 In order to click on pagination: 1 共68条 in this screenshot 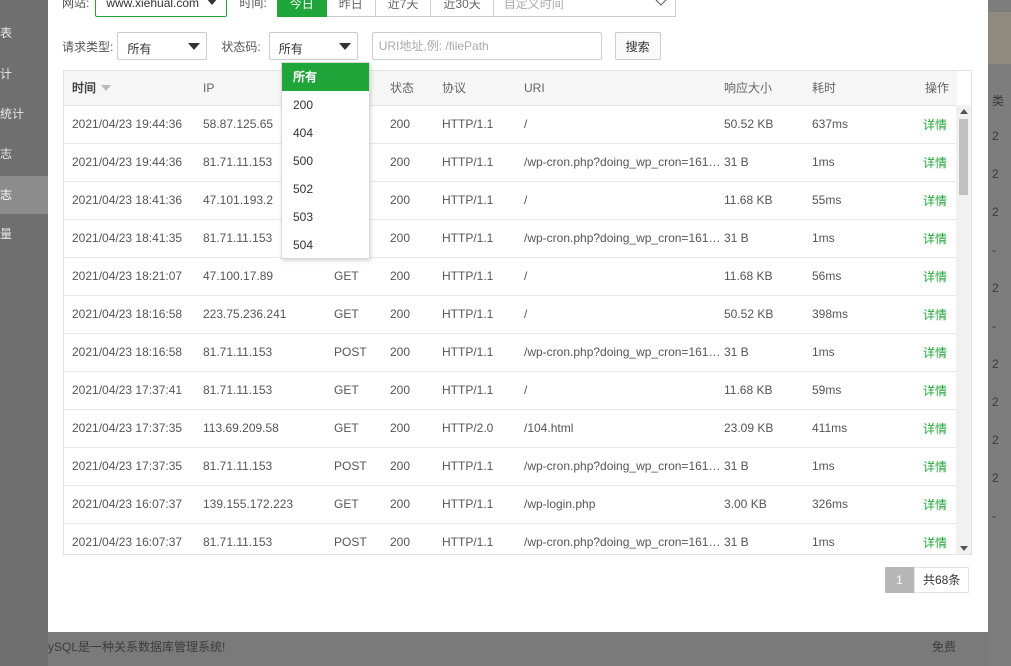, I will do `click(927, 580)`.